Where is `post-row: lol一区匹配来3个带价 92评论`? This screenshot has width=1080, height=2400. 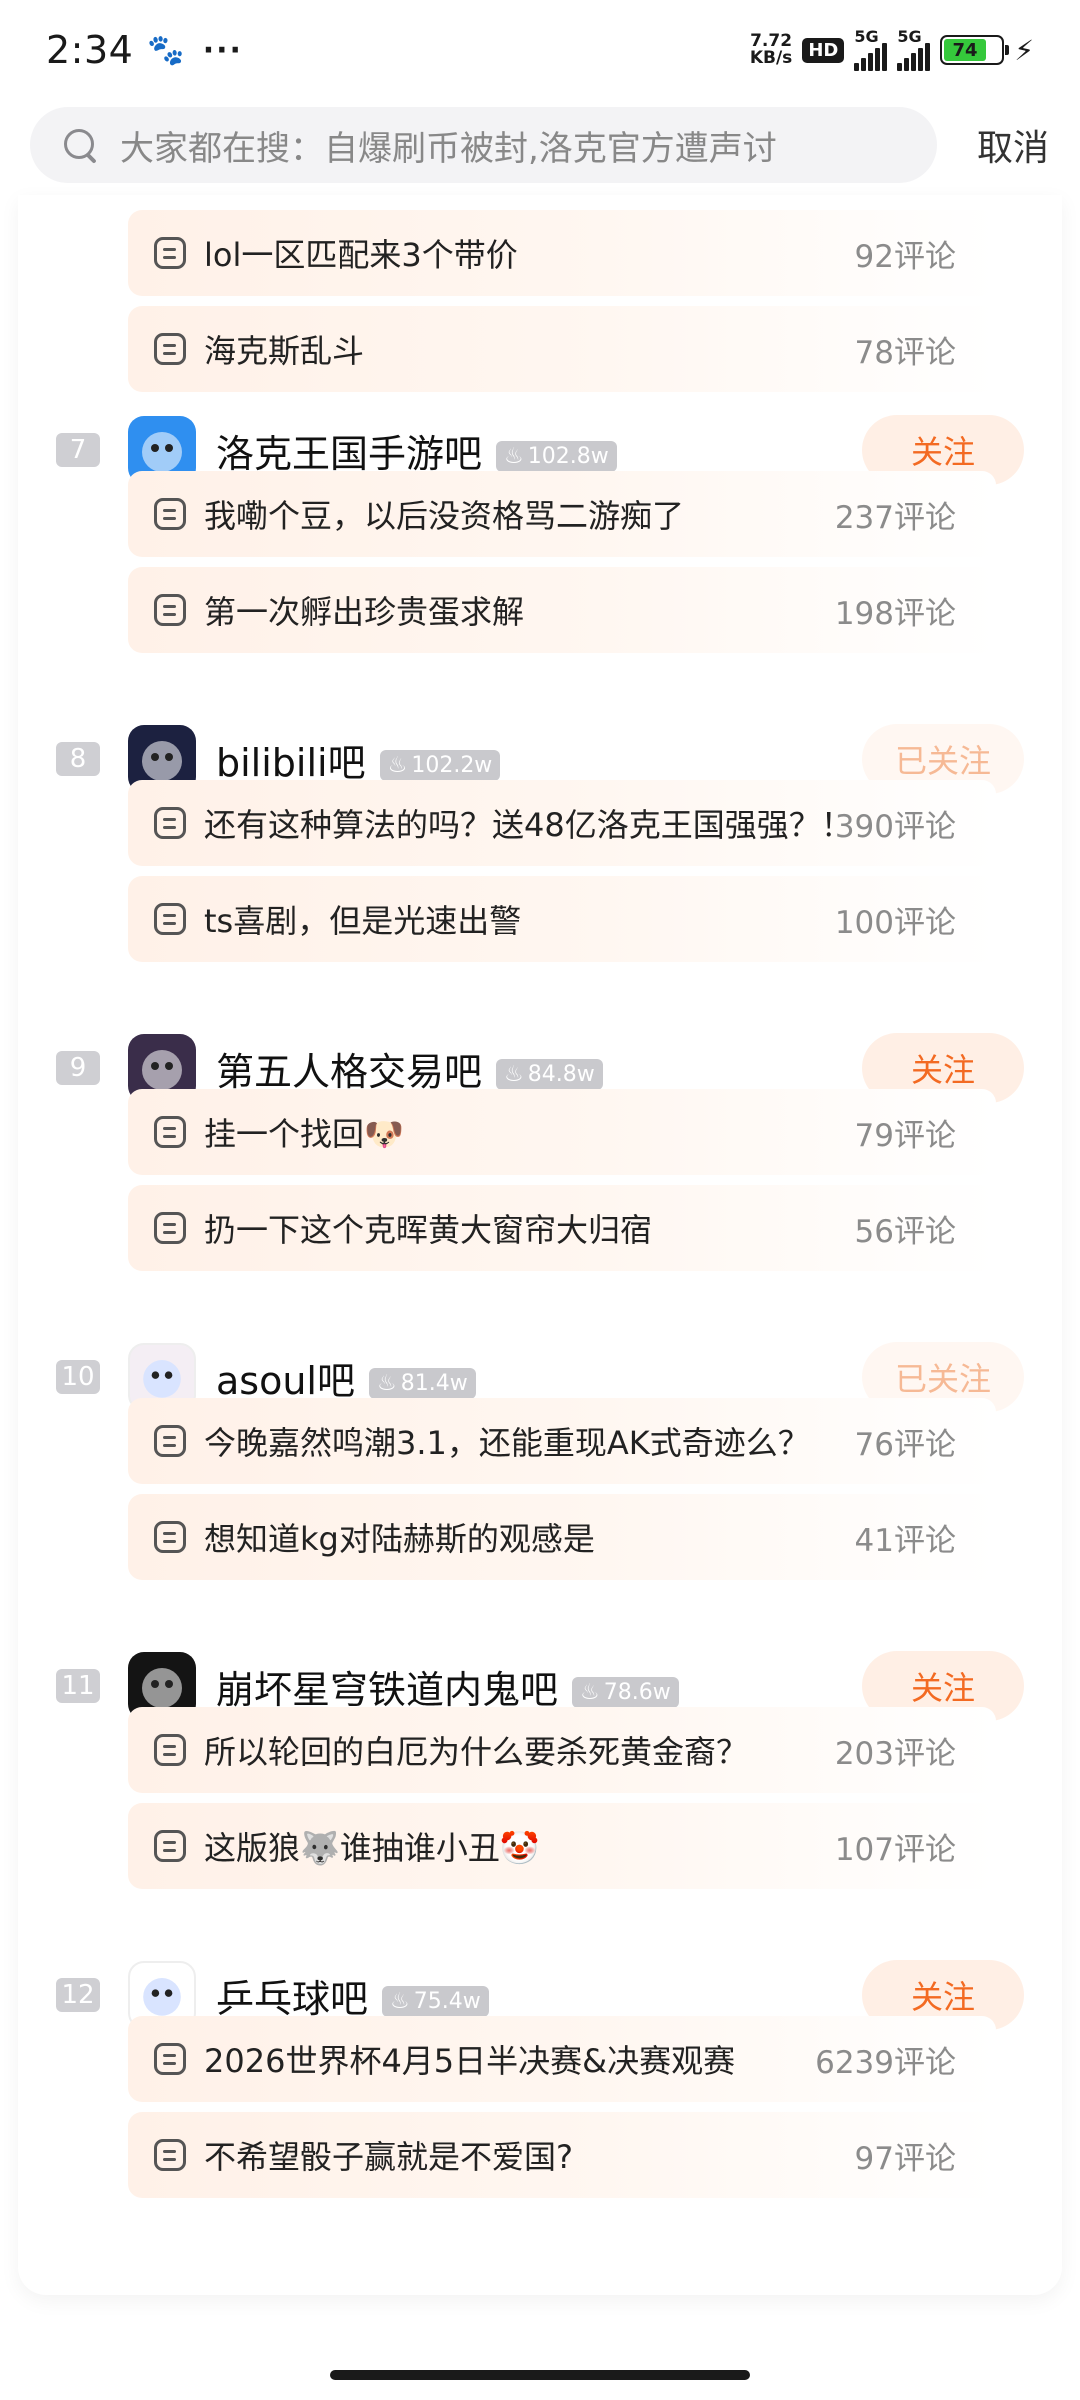
post-row: lol一区匹配来3个带价 92评论 is located at coordinates (562, 253).